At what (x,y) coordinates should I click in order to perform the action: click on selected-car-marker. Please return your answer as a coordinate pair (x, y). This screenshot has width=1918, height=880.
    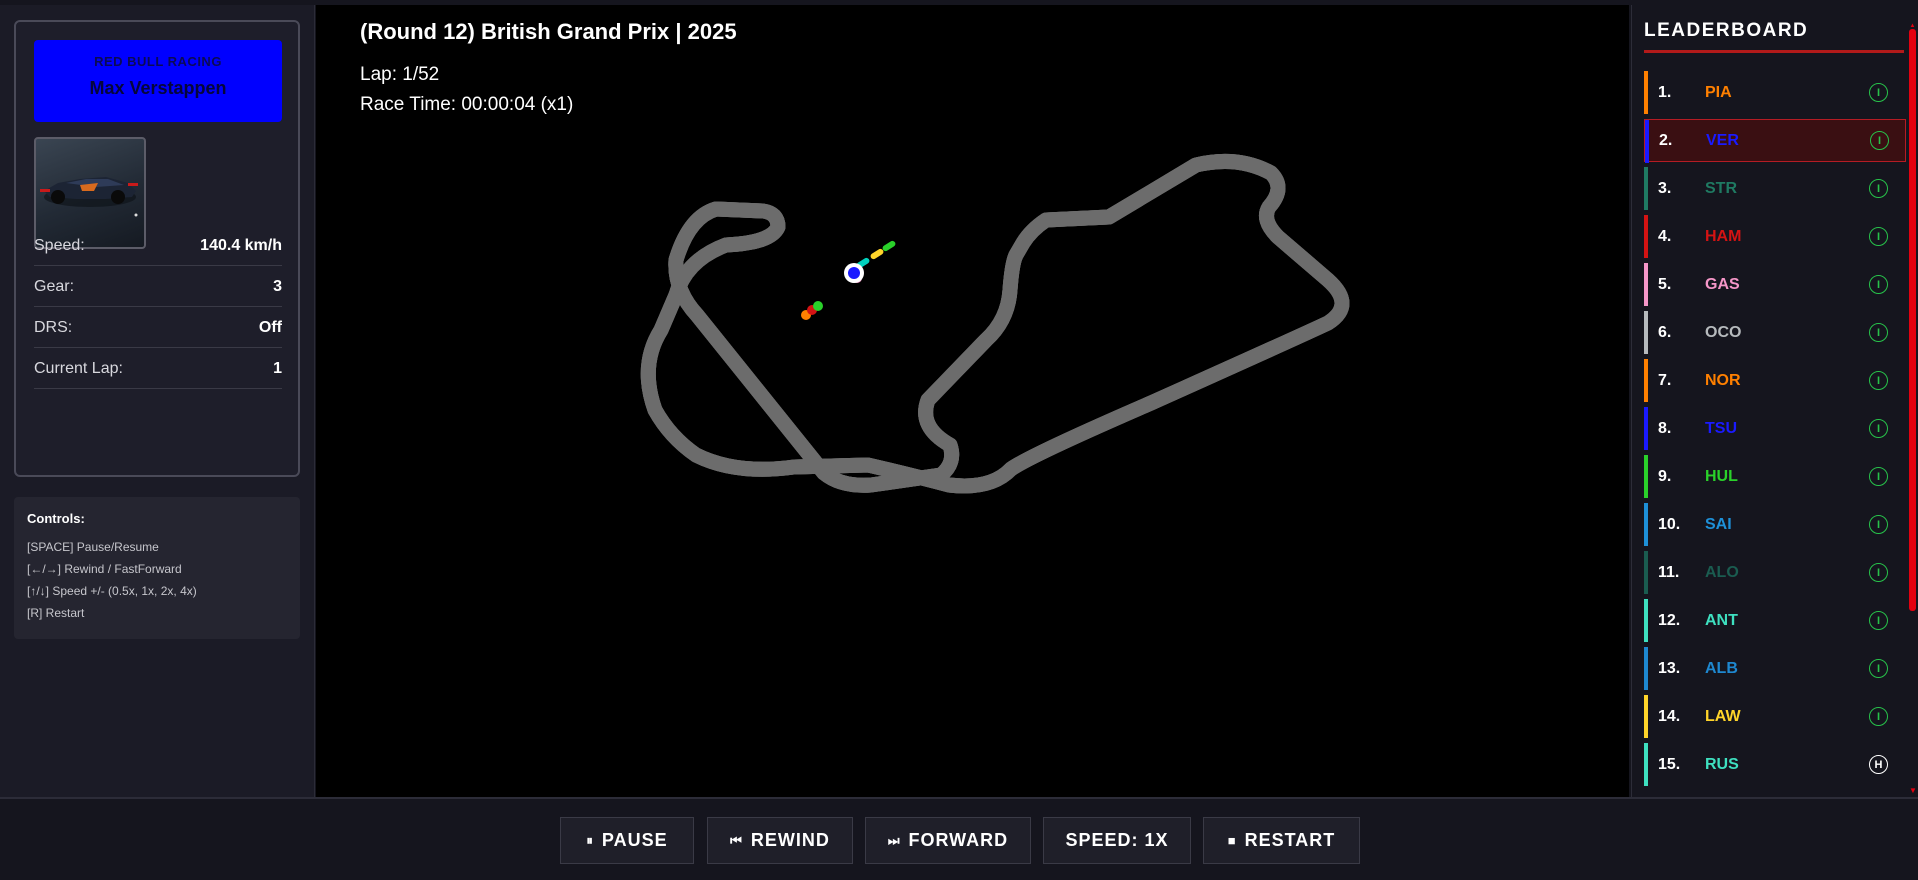
    Looking at the image, I should click on (854, 273).